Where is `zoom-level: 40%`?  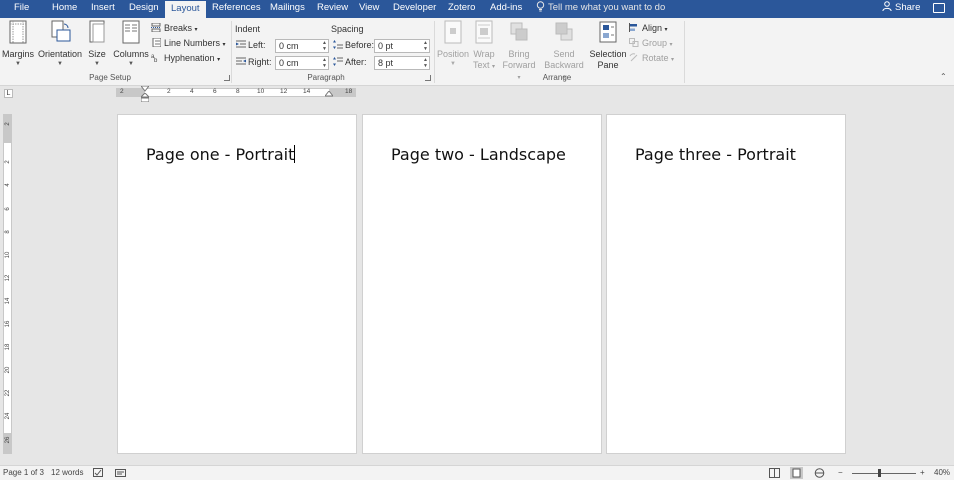
zoom-level: 40% is located at coordinates (942, 473).